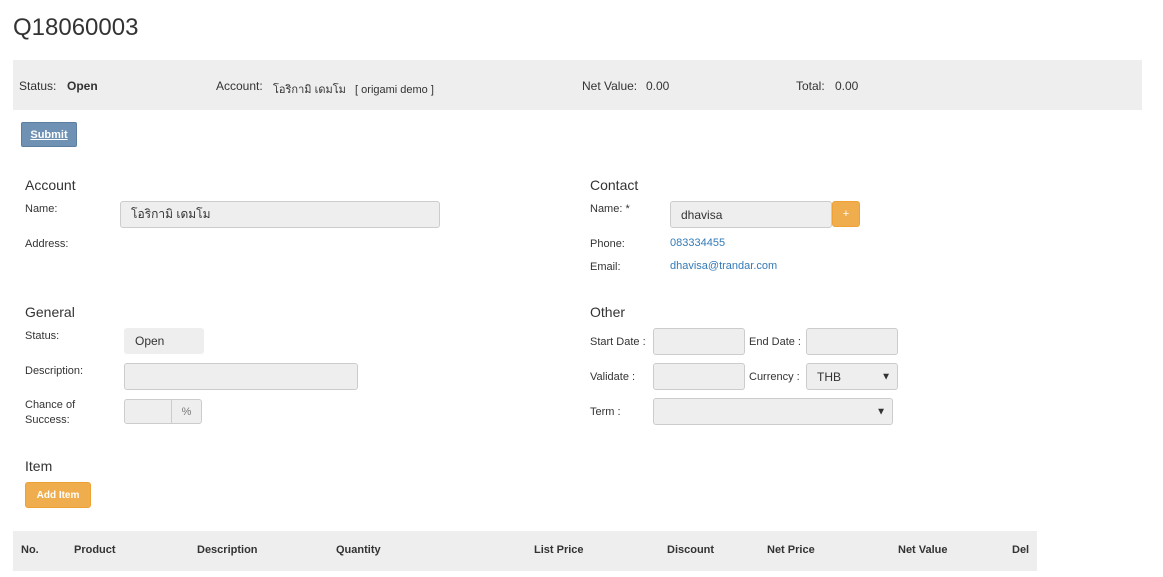  I want to click on plus-icon: +, so click(846, 214).